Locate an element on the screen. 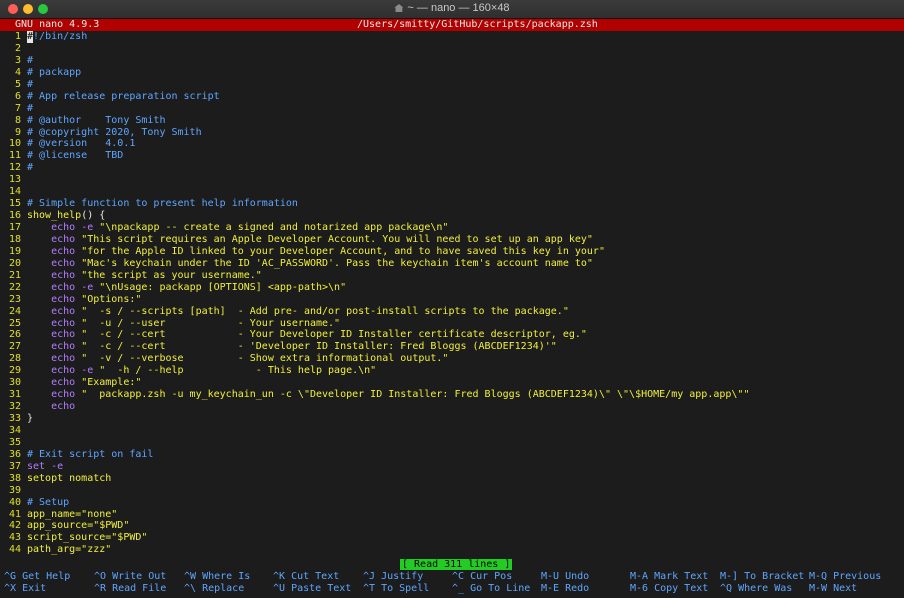 This screenshot has height=598, width=904. line-code: # @copyright 2020, Tony Smith is located at coordinates (114, 133).